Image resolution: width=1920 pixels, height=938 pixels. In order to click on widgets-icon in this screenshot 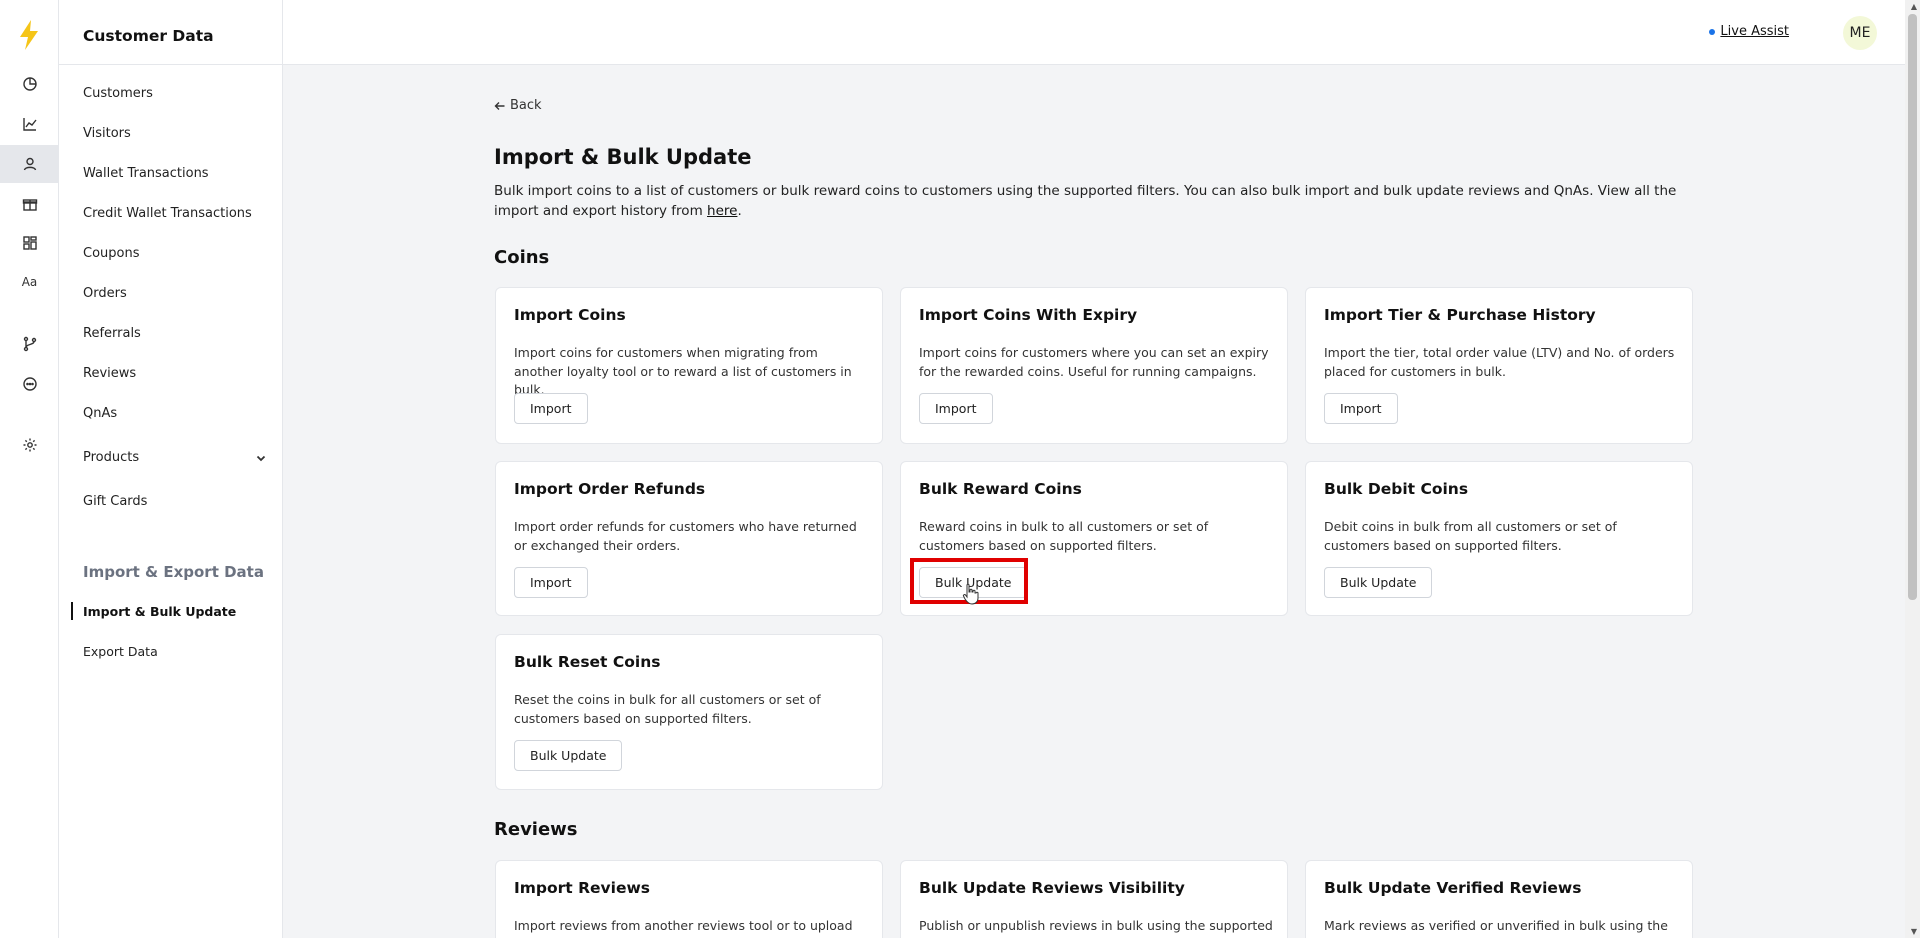, I will do `click(29, 243)`.